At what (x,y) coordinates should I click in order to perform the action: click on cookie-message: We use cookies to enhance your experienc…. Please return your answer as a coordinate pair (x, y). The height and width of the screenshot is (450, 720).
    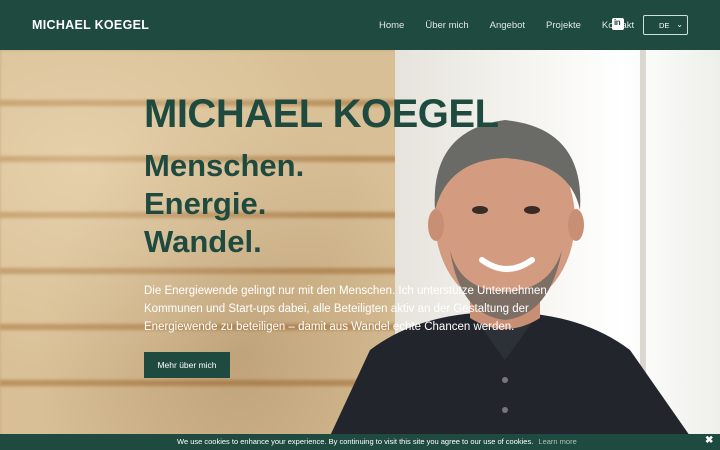
    Looking at the image, I should click on (355, 441).